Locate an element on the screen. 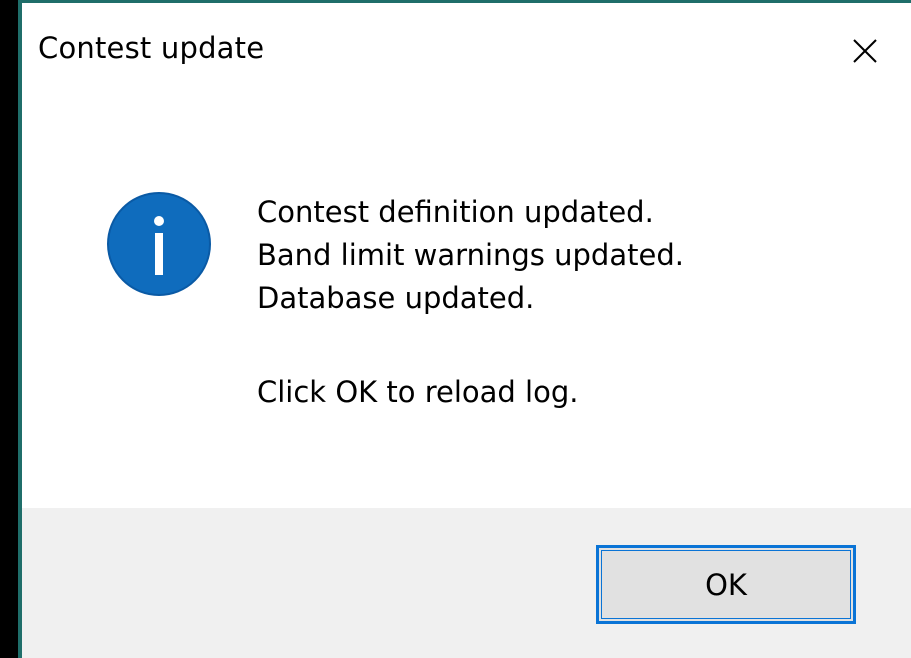 This screenshot has width=911, height=658. dialog-title: Contest update is located at coordinates (151, 48).